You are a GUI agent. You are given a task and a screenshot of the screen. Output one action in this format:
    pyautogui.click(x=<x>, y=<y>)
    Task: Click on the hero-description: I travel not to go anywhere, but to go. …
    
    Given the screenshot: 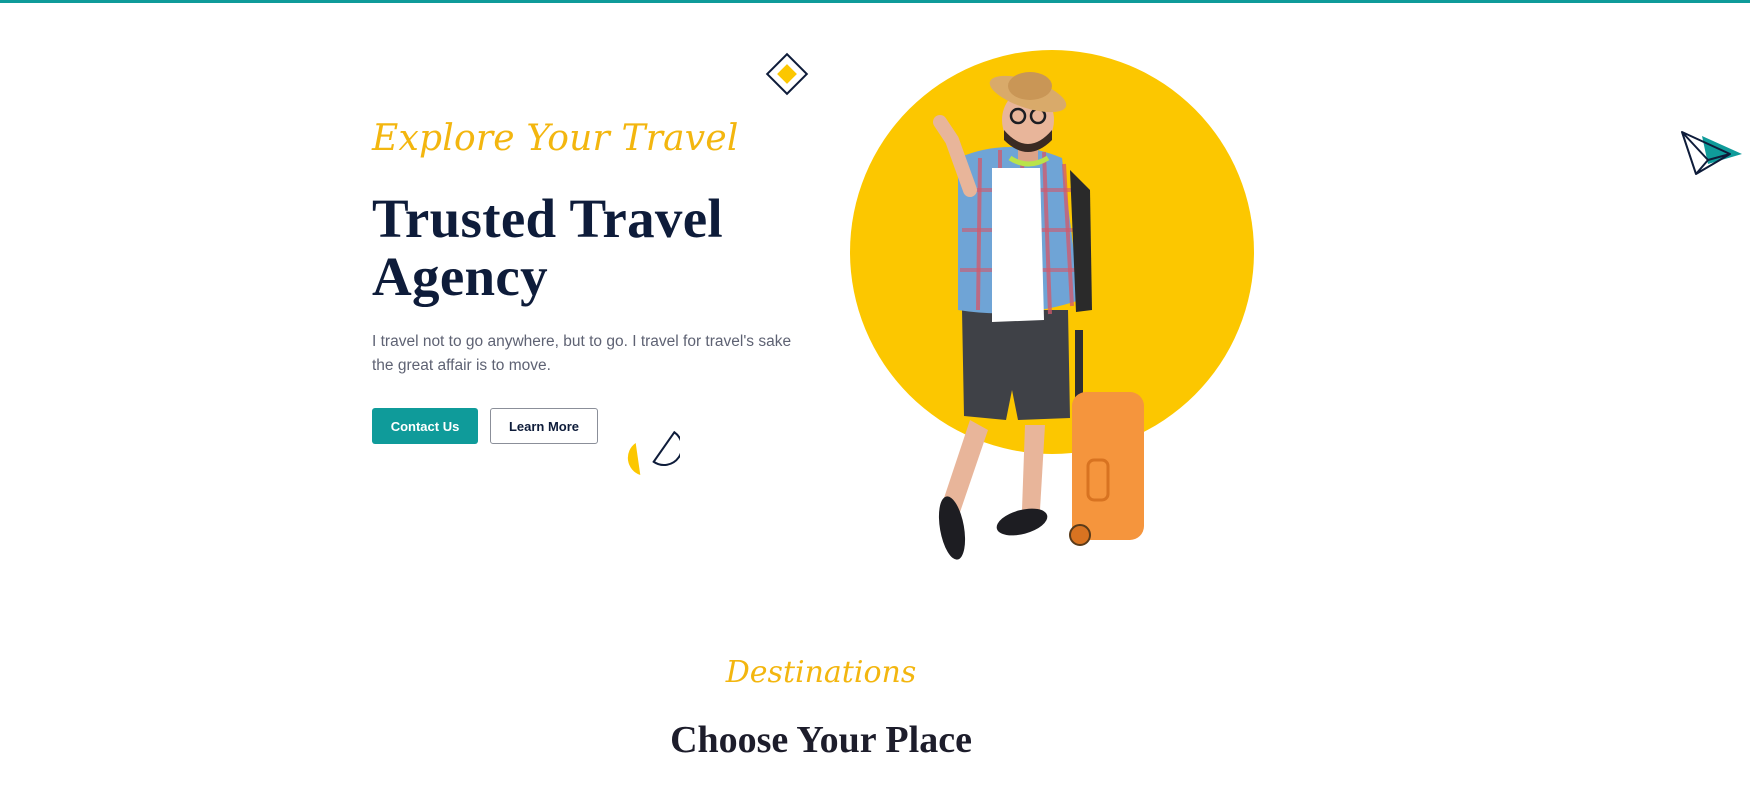 What is the action you would take?
    pyautogui.click(x=582, y=353)
    